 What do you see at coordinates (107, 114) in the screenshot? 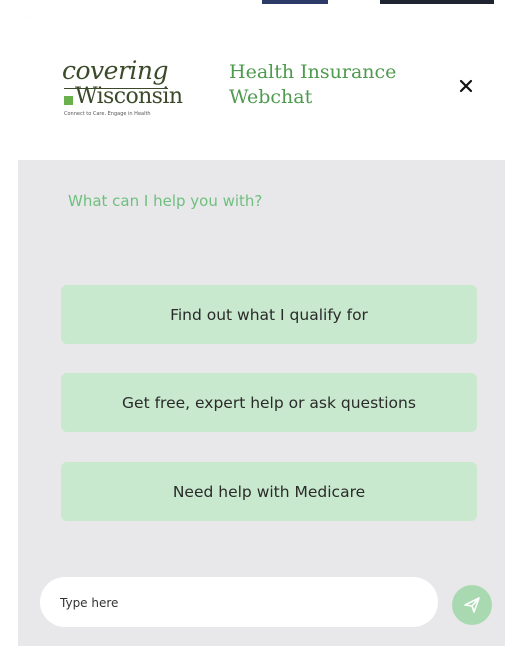
I see `logo-tagline: Connect to Care. Engage in Health` at bounding box center [107, 114].